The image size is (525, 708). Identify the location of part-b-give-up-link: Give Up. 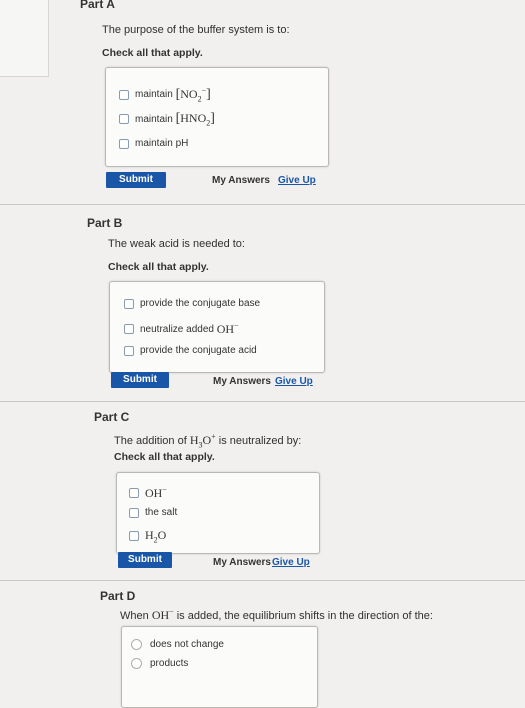
(294, 381).